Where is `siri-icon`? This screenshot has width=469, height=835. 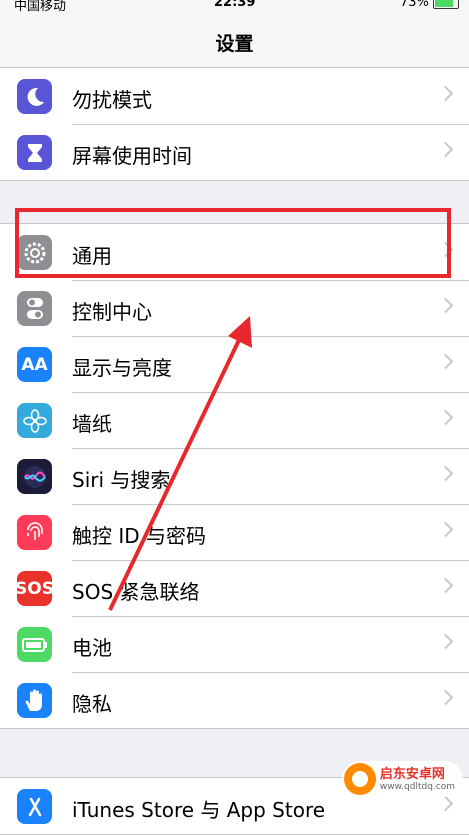 siri-icon is located at coordinates (34, 476).